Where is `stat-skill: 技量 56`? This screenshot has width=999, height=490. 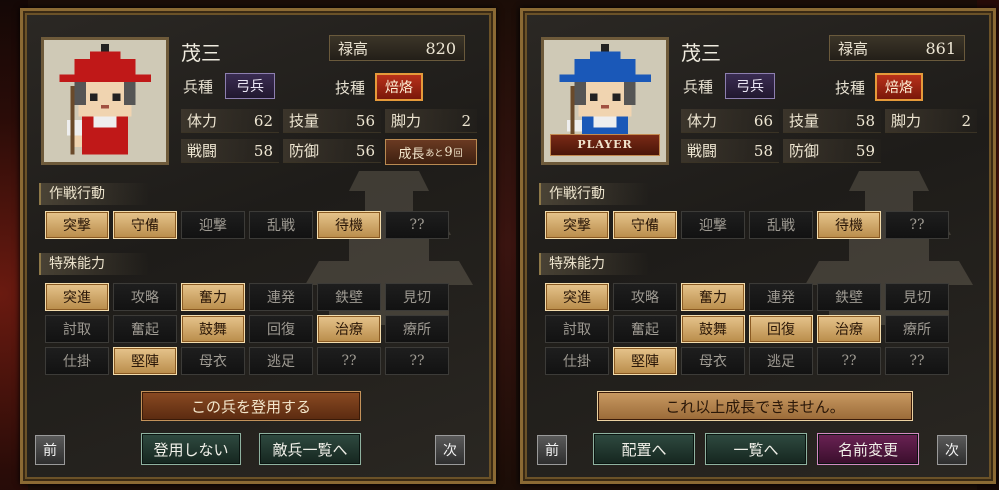
stat-skill: 技量 56 is located at coordinates (332, 121).